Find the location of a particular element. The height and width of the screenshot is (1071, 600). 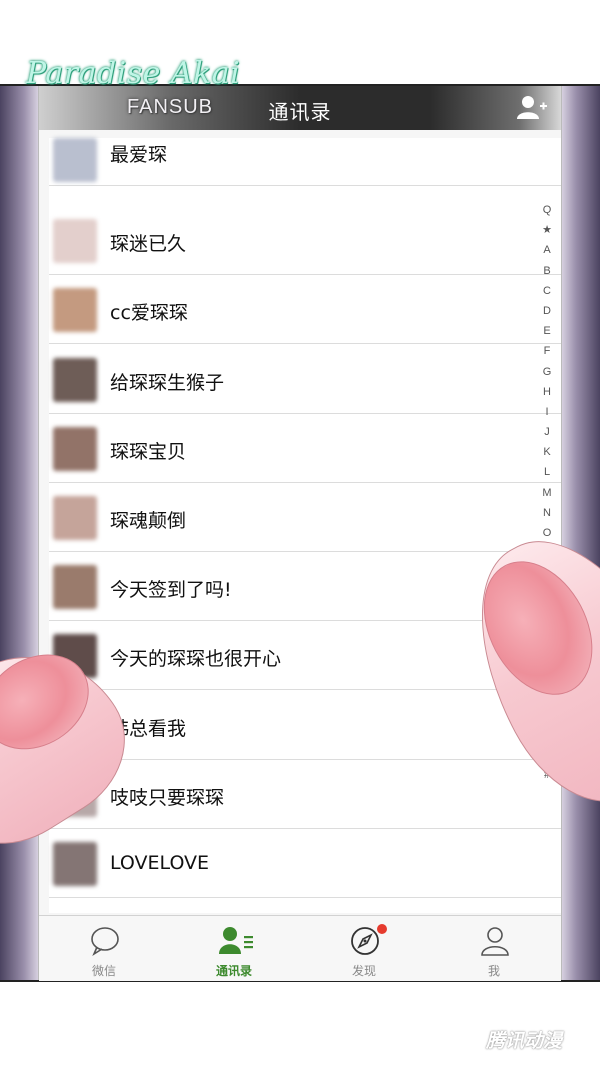

contact-name: 今天的琛琛也很开心 is located at coordinates (196, 659).